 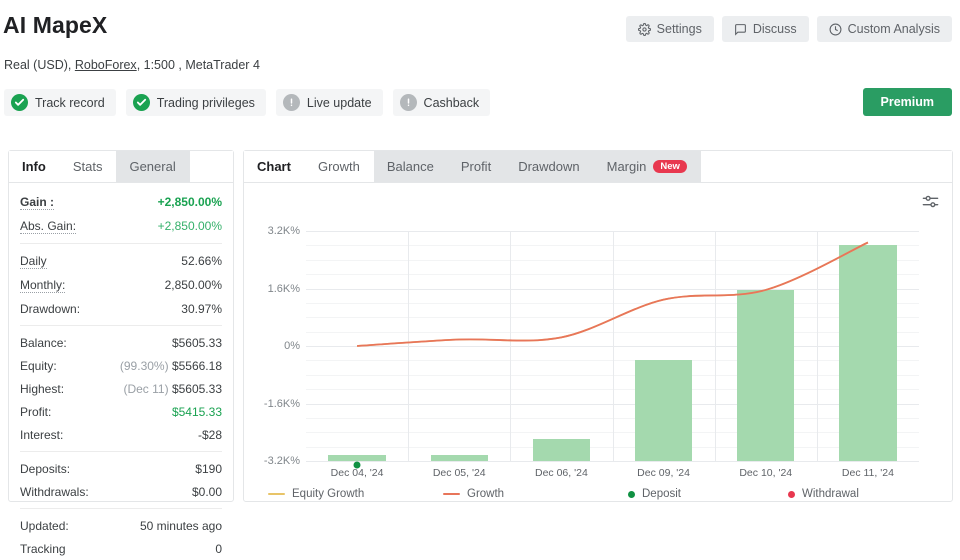 What do you see at coordinates (339, 166) in the screenshot?
I see `tab-growth: Growth` at bounding box center [339, 166].